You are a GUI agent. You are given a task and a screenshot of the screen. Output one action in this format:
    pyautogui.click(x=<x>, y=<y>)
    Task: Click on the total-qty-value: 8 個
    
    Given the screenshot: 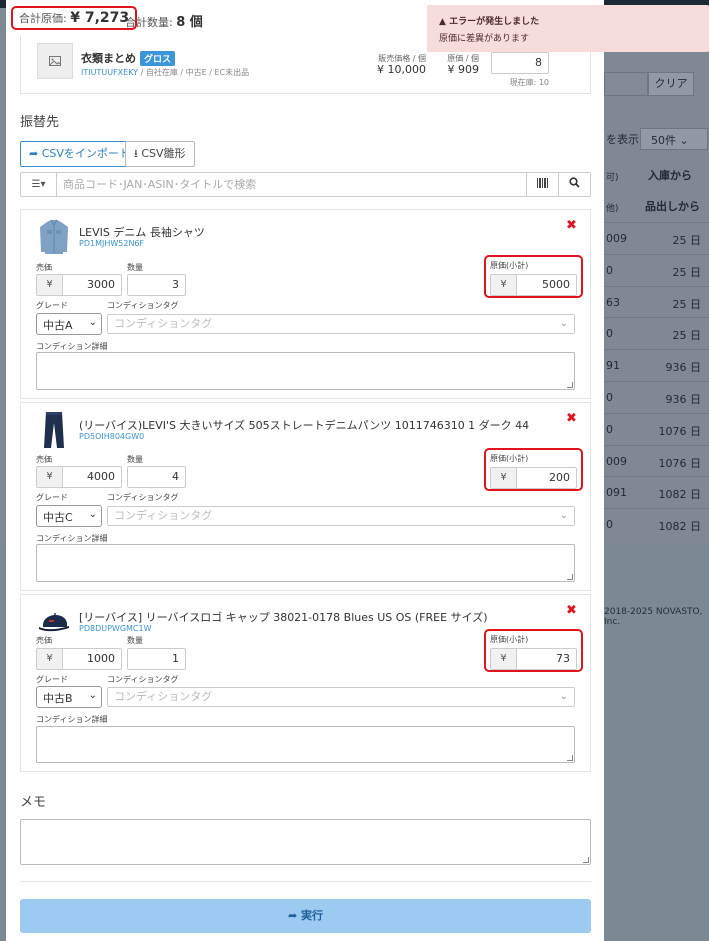 What is the action you would take?
    pyautogui.click(x=189, y=22)
    